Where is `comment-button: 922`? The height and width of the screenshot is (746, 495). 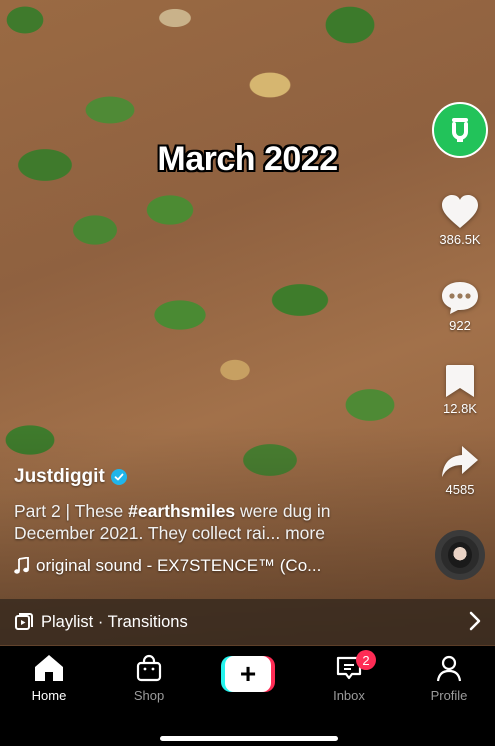
comment-button: 922 is located at coordinates (460, 306).